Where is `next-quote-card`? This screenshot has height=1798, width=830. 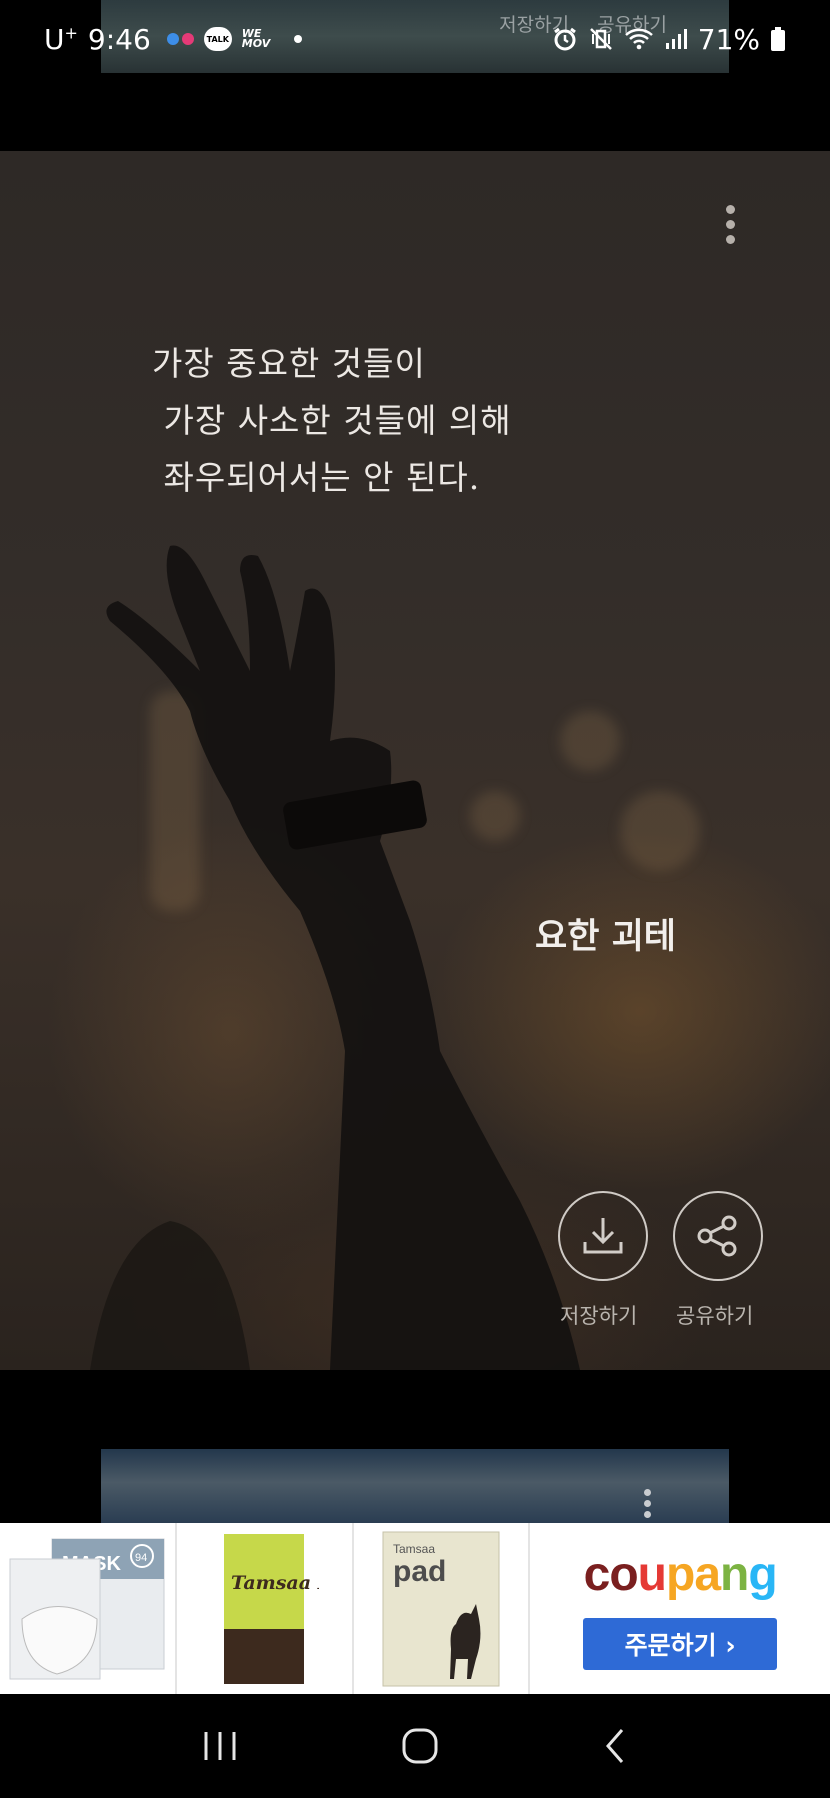
next-quote-card is located at coordinates (415, 1486).